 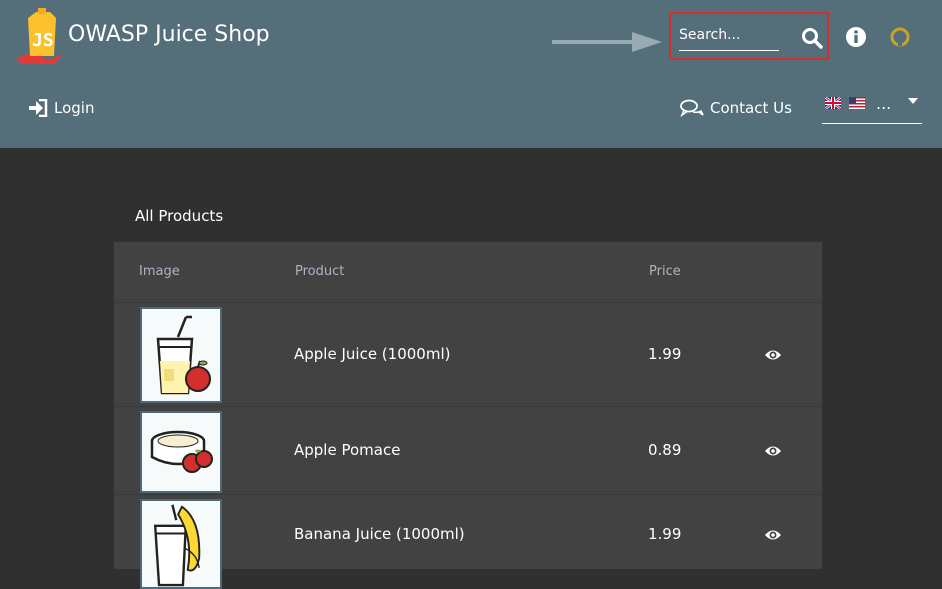 What do you see at coordinates (812, 38) in the screenshot?
I see `search-icon` at bounding box center [812, 38].